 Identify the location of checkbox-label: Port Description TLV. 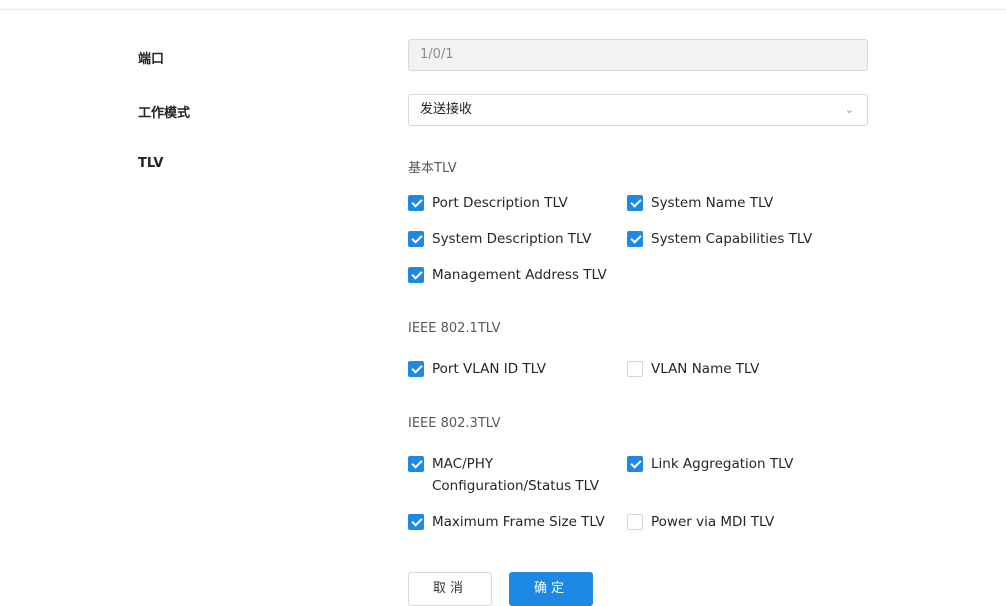
(500, 203).